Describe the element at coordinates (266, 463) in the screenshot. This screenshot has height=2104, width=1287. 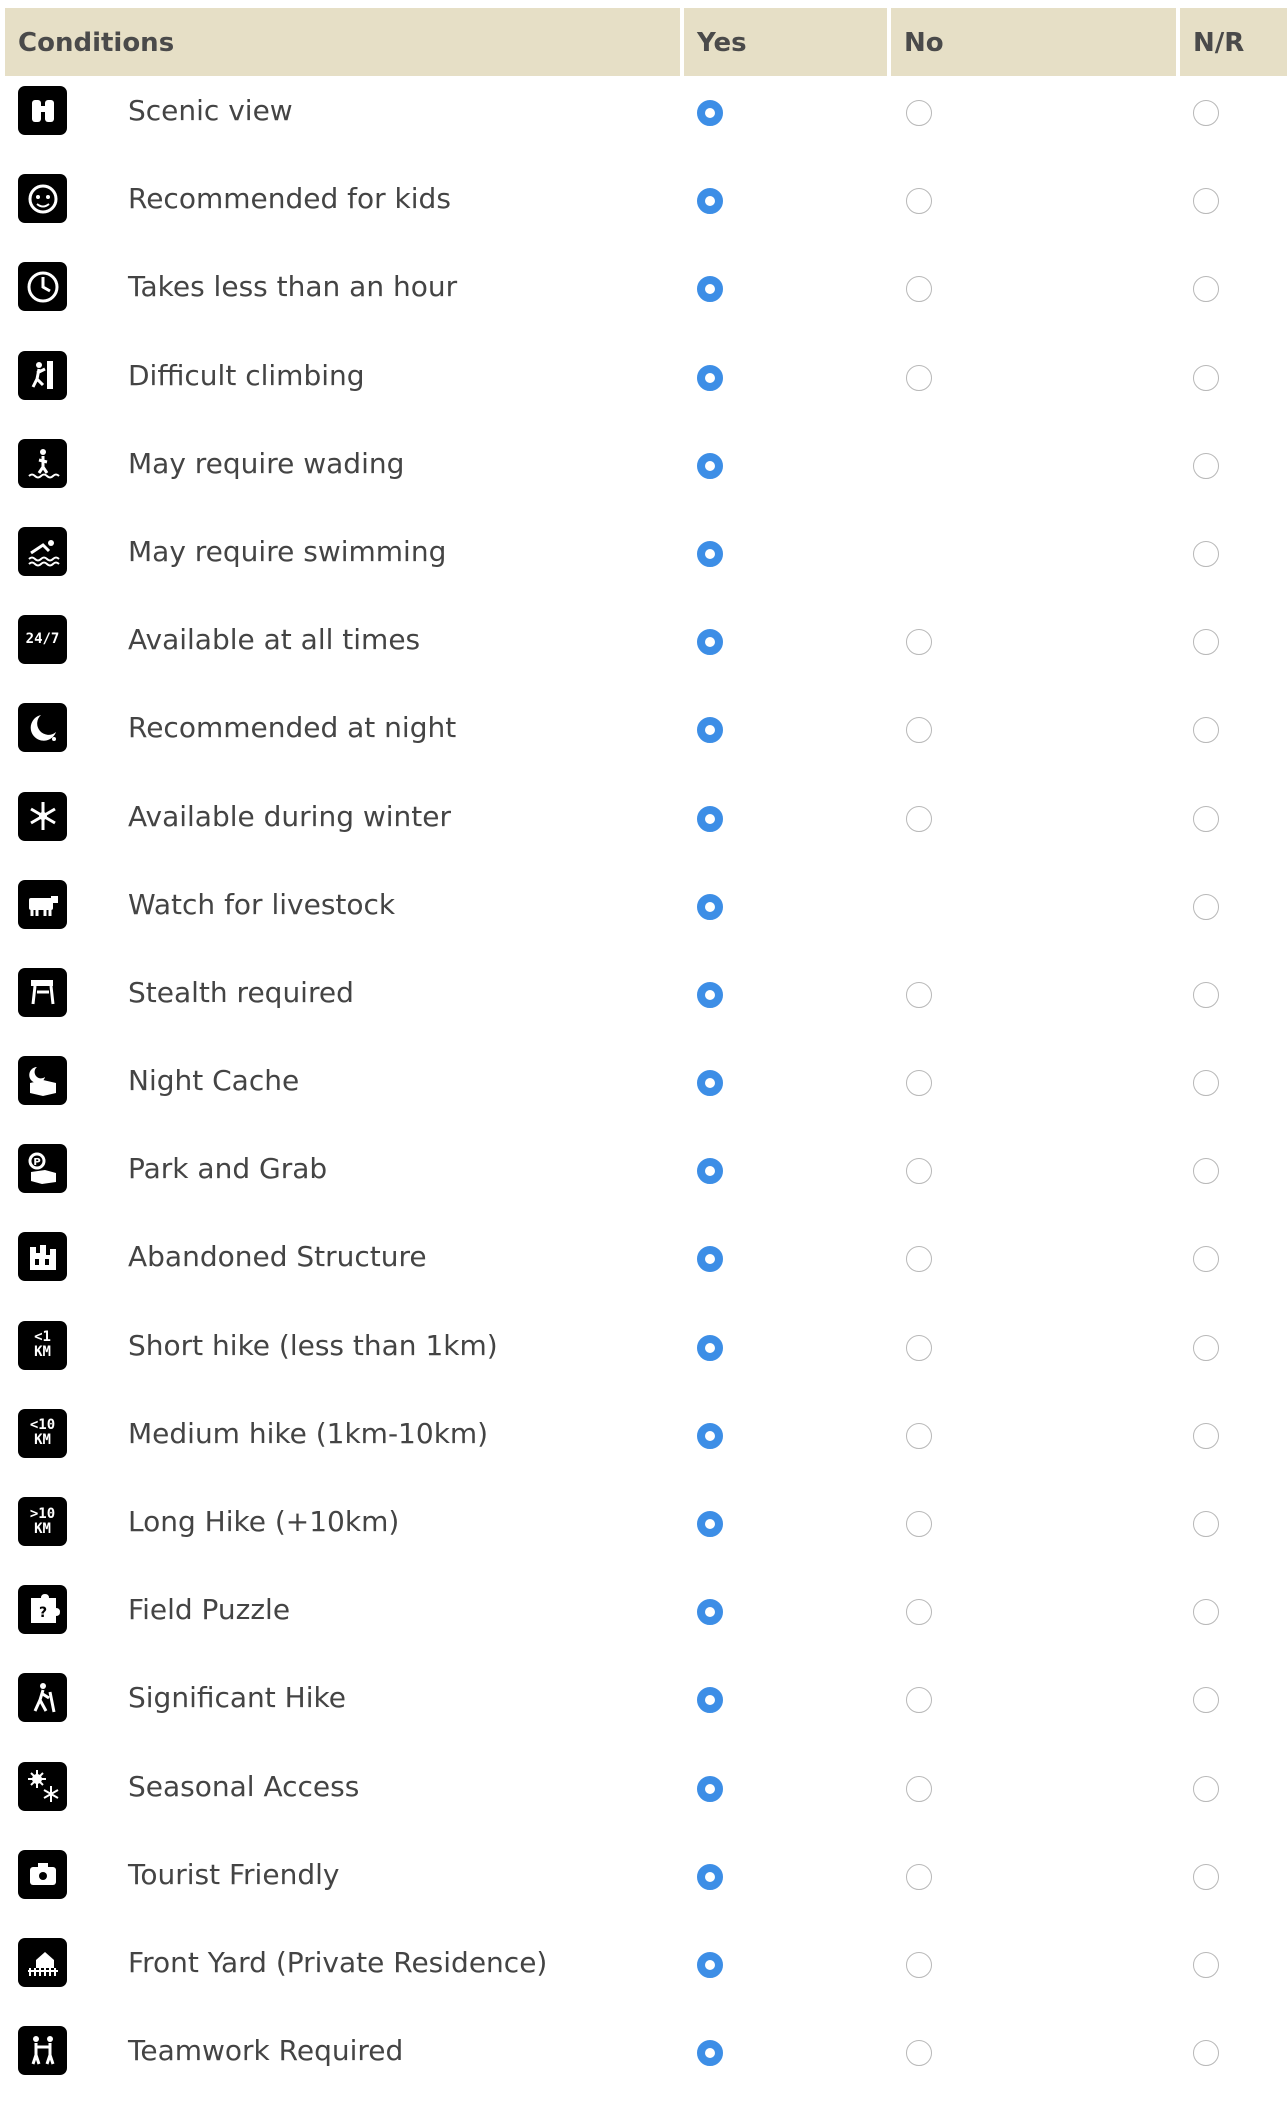
I see `condition-label: May require wading` at that location.